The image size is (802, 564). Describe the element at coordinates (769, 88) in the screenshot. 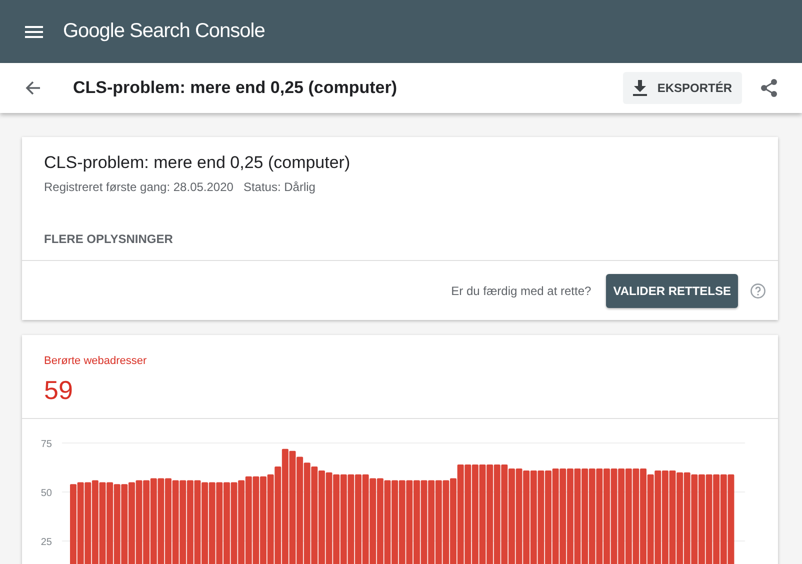

I see `share-icon` at that location.